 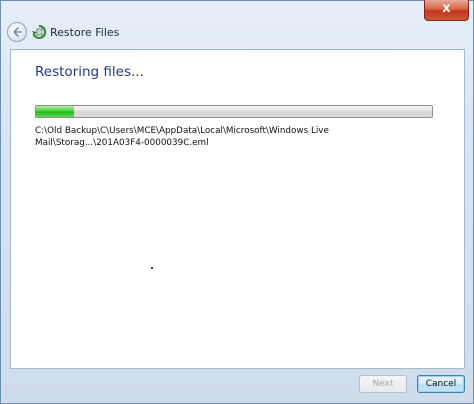 What do you see at coordinates (237, 384) in the screenshot?
I see `footer: Next Cancel` at bounding box center [237, 384].